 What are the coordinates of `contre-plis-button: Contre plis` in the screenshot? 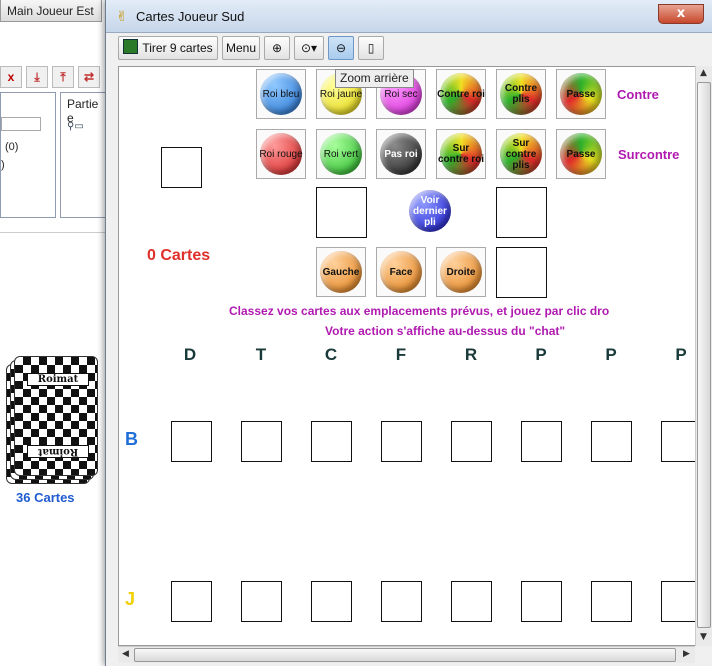 It's located at (521, 94).